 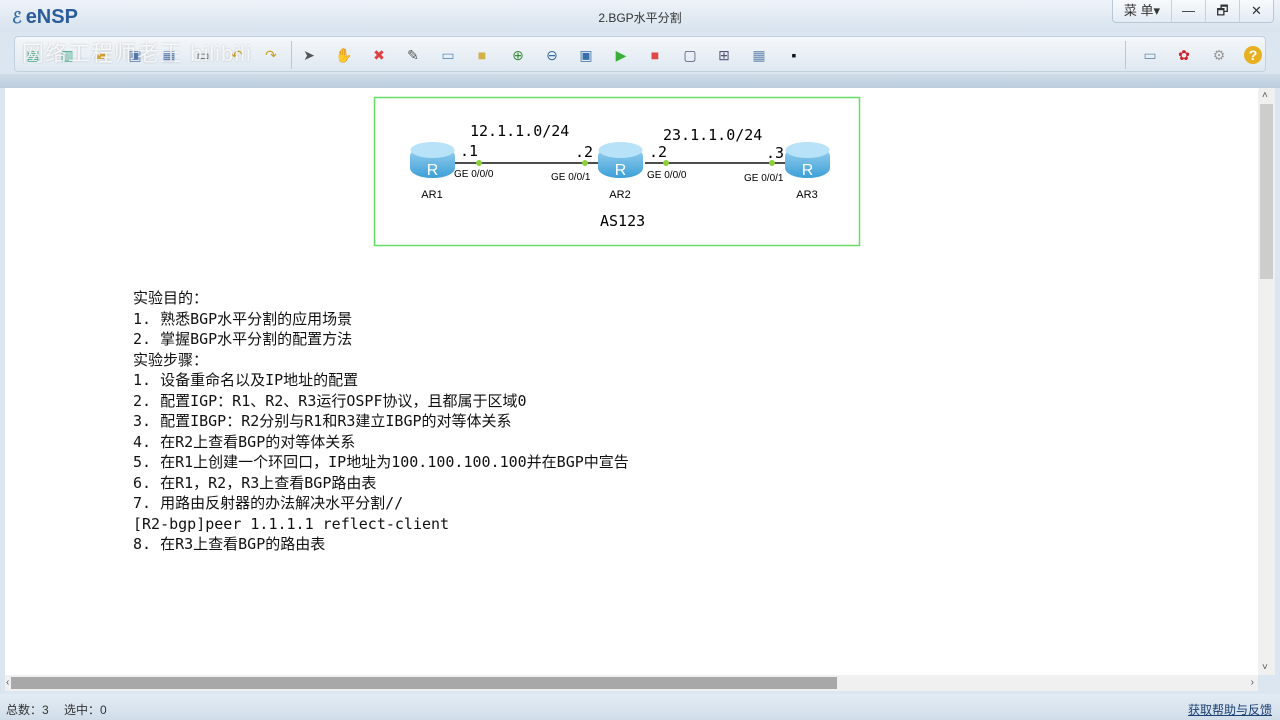 What do you see at coordinates (1230, 709) in the screenshot?
I see `help-feedback-link: 获取帮助与反馈` at bounding box center [1230, 709].